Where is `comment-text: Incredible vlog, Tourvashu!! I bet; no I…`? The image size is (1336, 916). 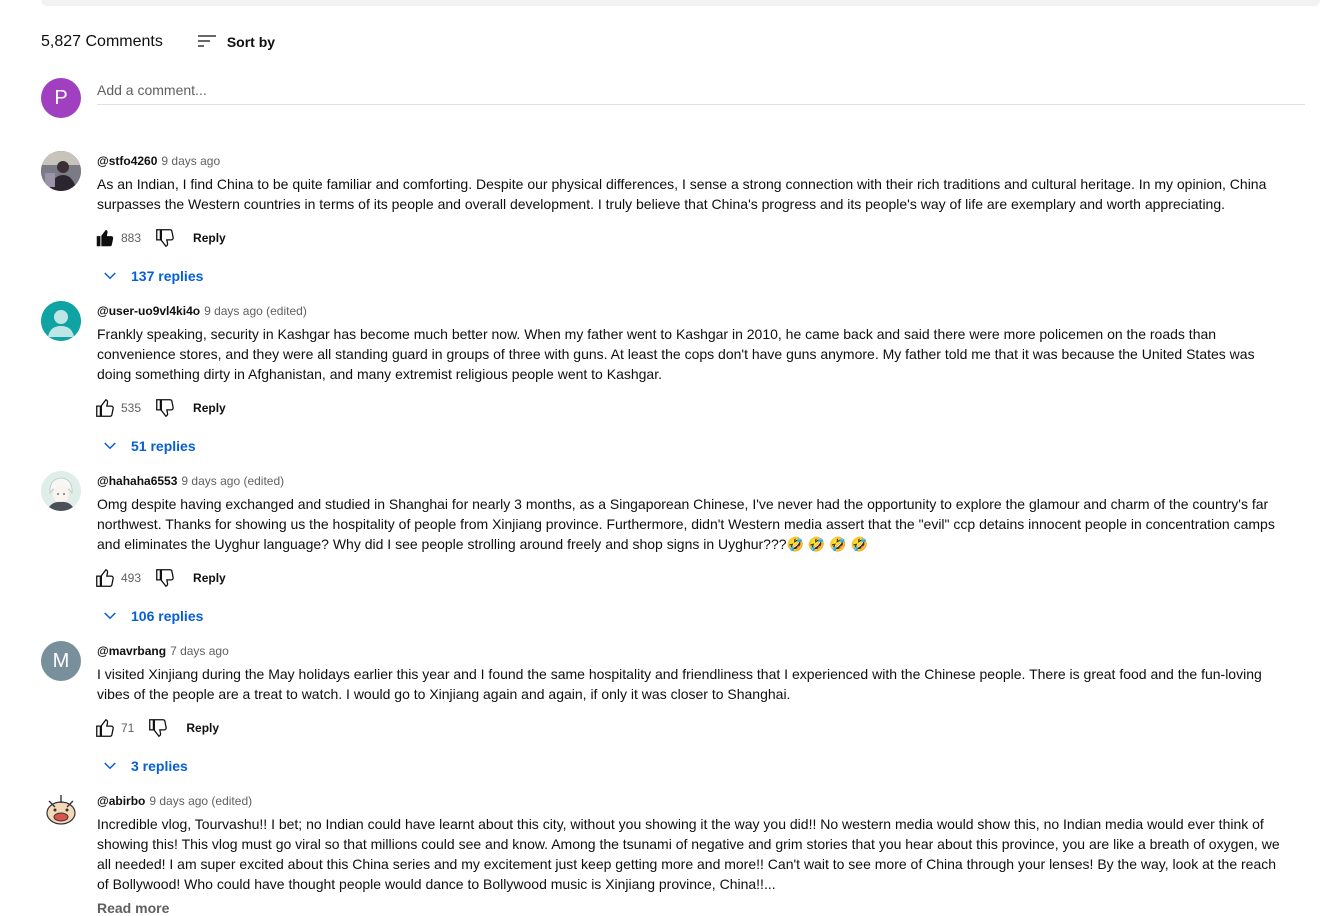
comment-text: Incredible vlog, Tourvashu!! I bet; no I… is located at coordinates (688, 854).